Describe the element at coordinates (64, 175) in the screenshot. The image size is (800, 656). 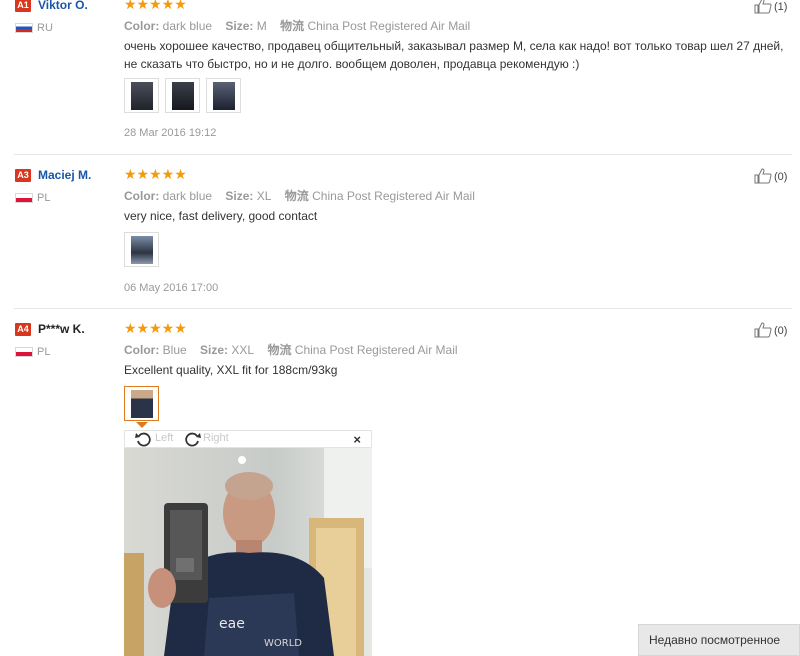
I see `buyer-name: Maciej M.` at that location.